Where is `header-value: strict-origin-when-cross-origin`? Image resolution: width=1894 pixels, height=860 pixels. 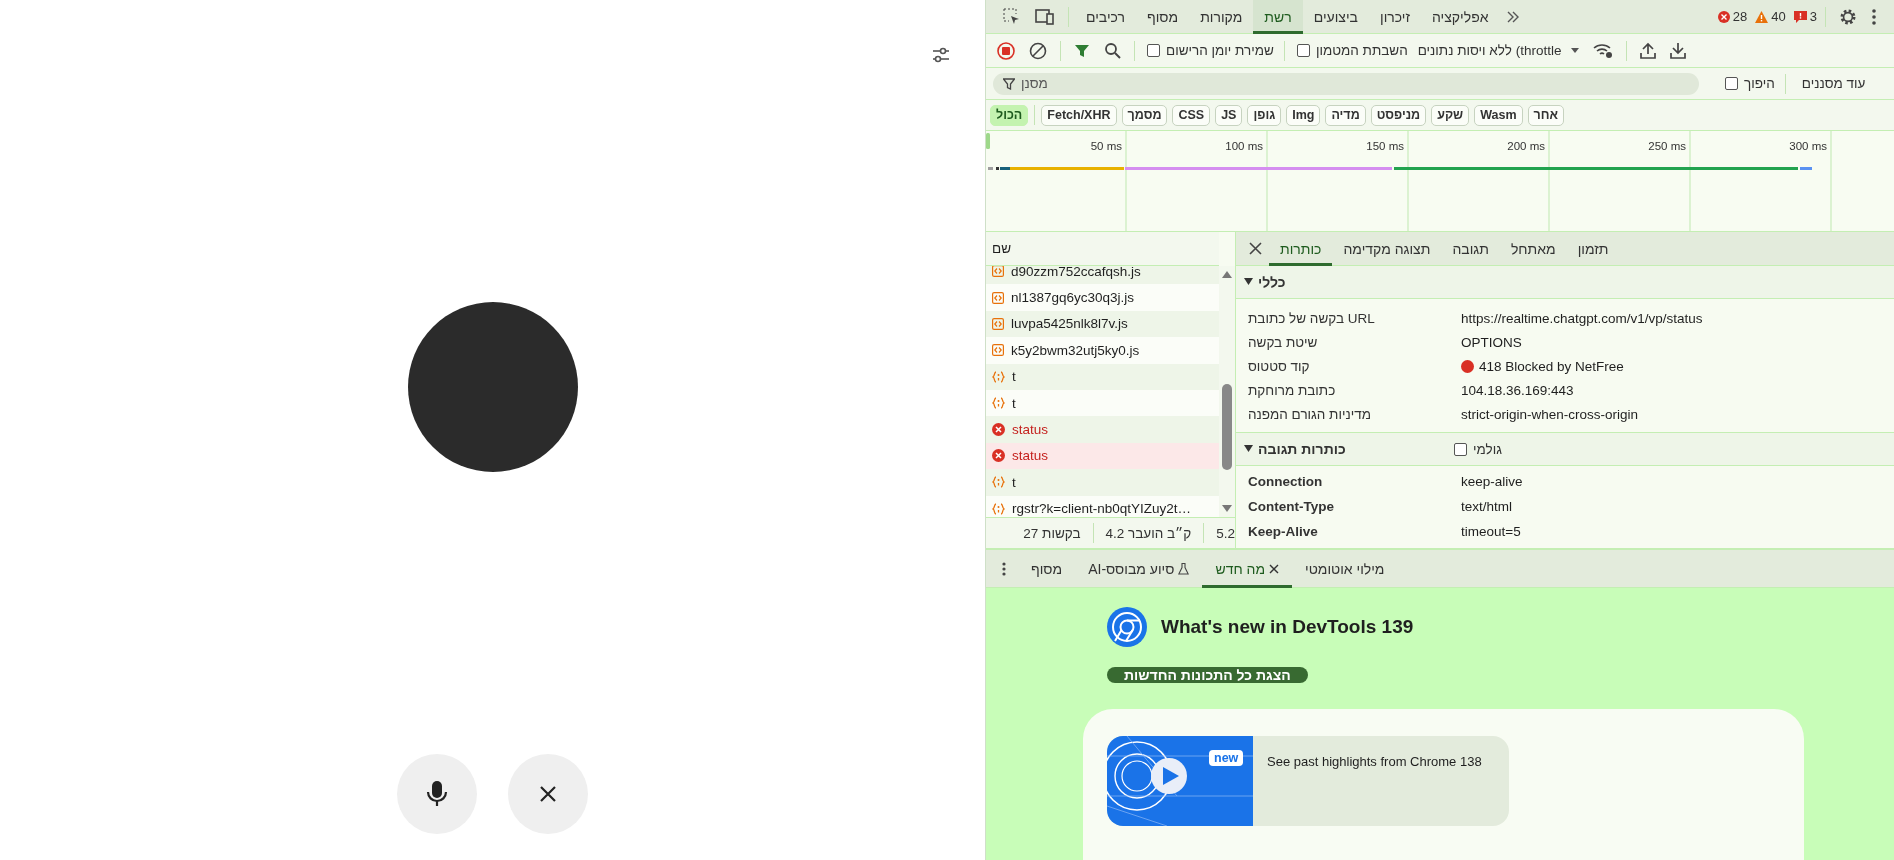
header-value: strict-origin-when-cross-origin is located at coordinates (1550, 414).